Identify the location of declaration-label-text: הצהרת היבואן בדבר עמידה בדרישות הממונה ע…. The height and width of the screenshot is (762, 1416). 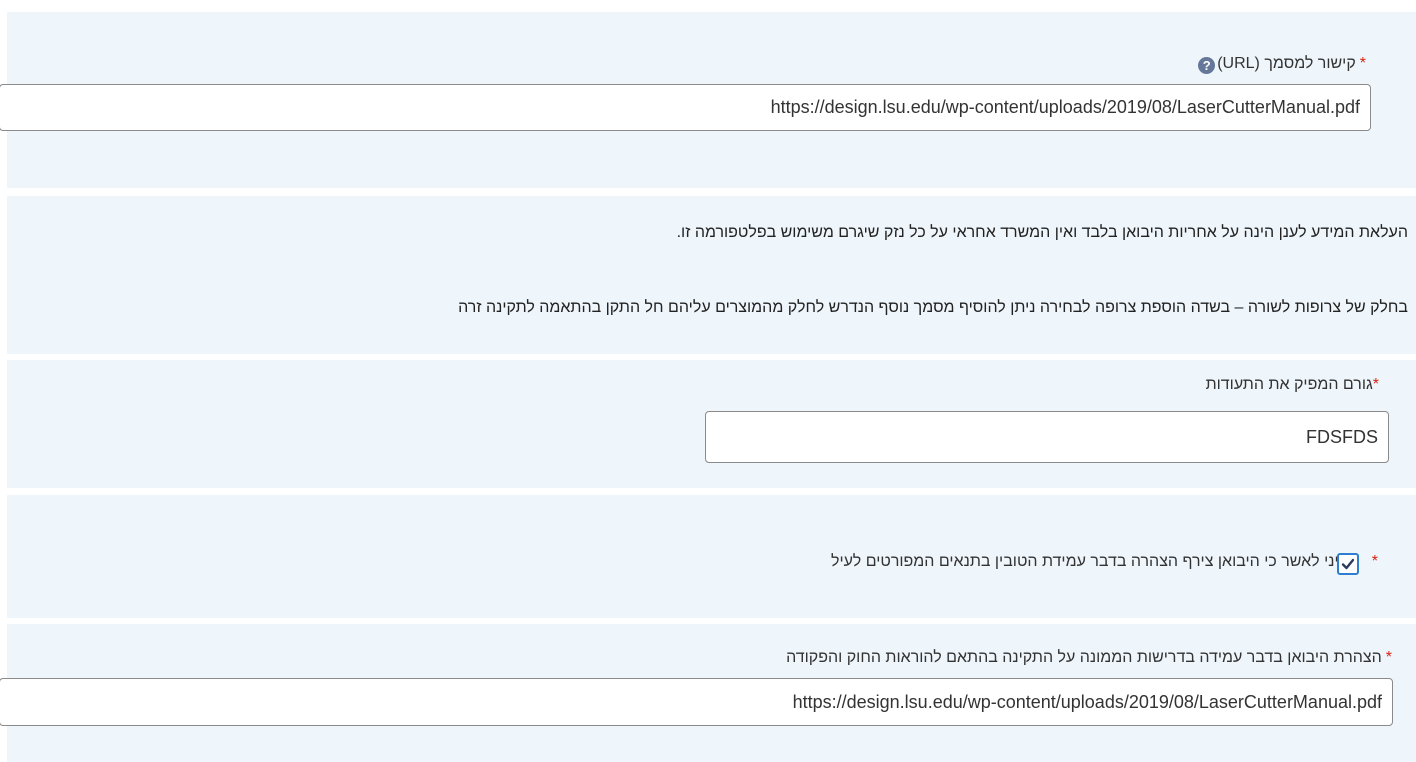
(1084, 657).